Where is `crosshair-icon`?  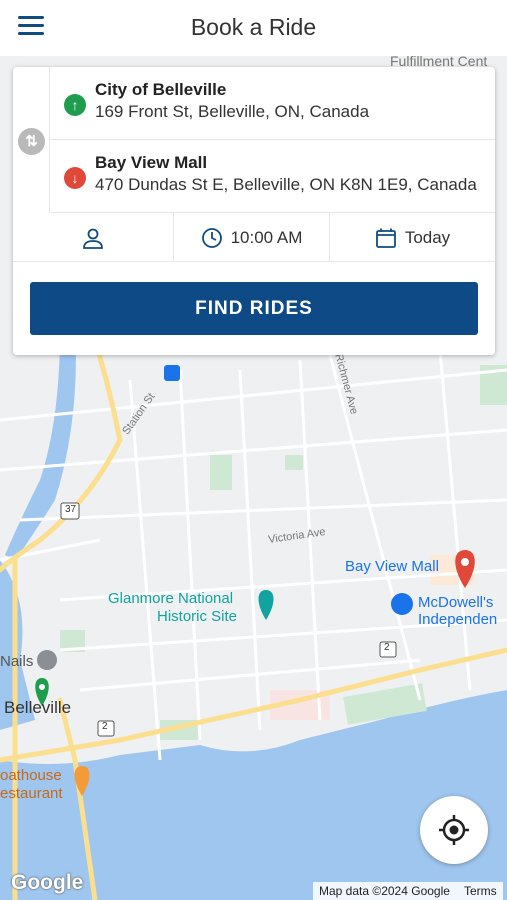 crosshair-icon is located at coordinates (454, 830).